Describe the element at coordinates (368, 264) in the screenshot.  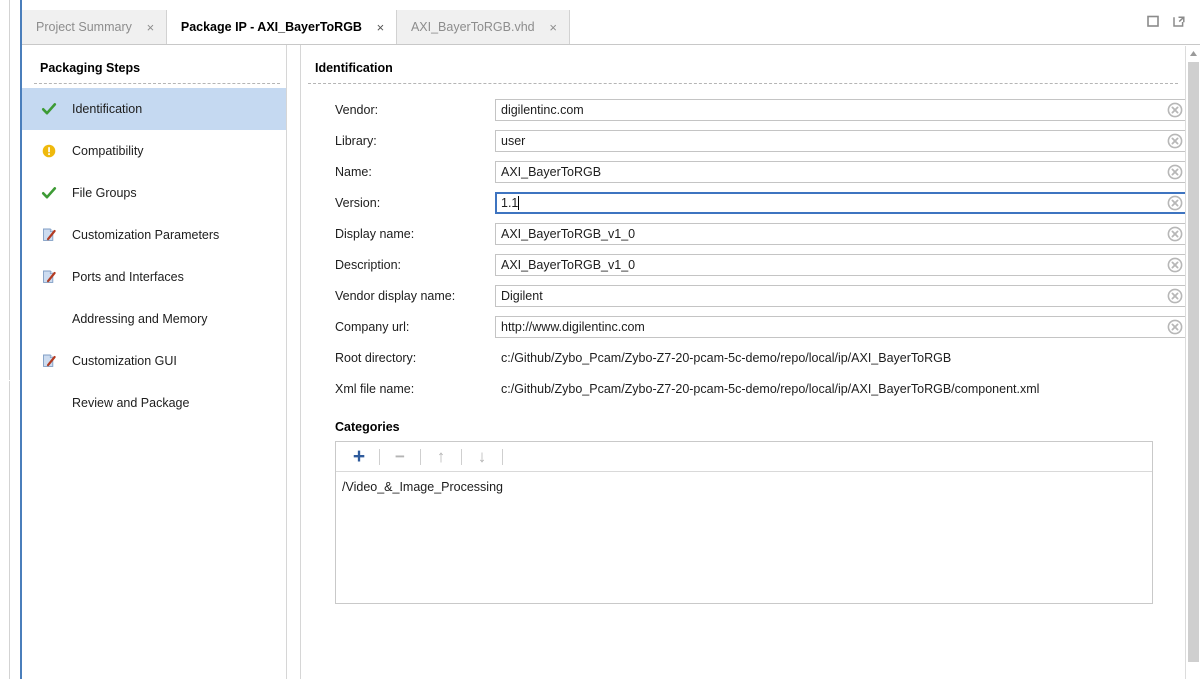
I see `field-label-description: Description:` at that location.